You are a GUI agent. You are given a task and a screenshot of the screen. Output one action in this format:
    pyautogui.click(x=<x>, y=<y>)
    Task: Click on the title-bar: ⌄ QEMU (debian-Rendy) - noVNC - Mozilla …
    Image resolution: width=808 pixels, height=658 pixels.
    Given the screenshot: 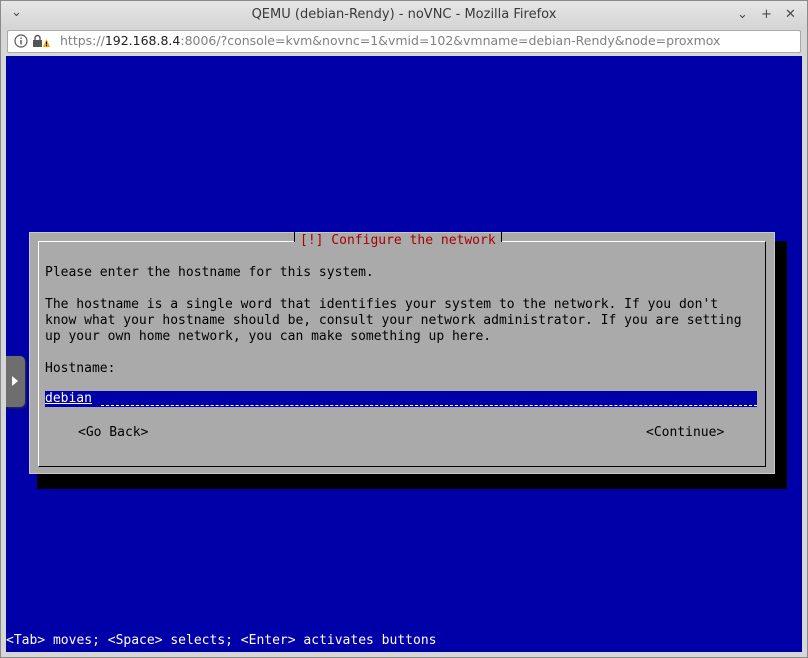 What is the action you would take?
    pyautogui.click(x=404, y=15)
    